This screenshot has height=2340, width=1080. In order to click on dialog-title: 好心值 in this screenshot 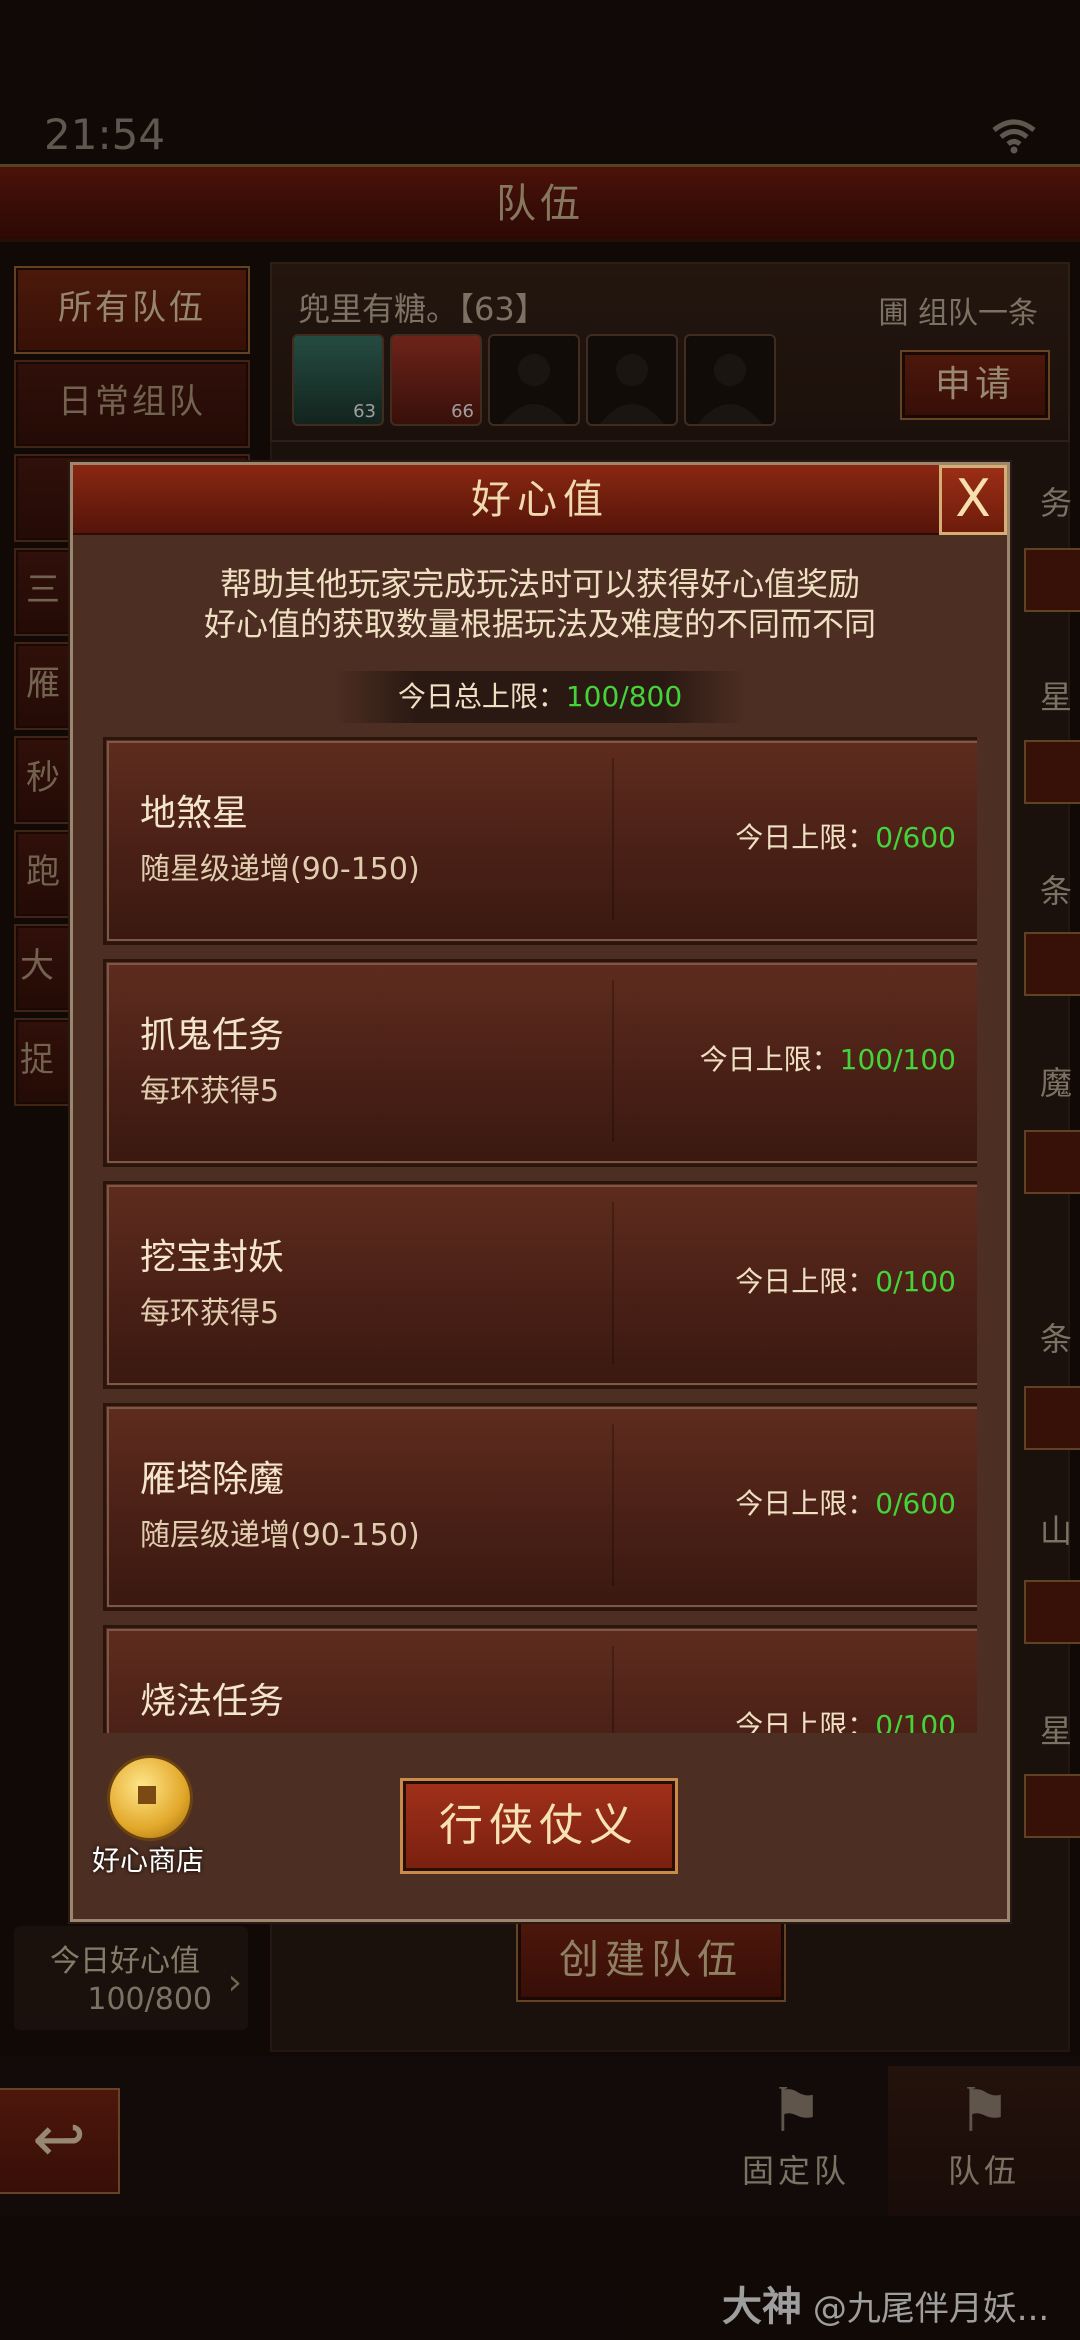, I will do `click(540, 500)`.